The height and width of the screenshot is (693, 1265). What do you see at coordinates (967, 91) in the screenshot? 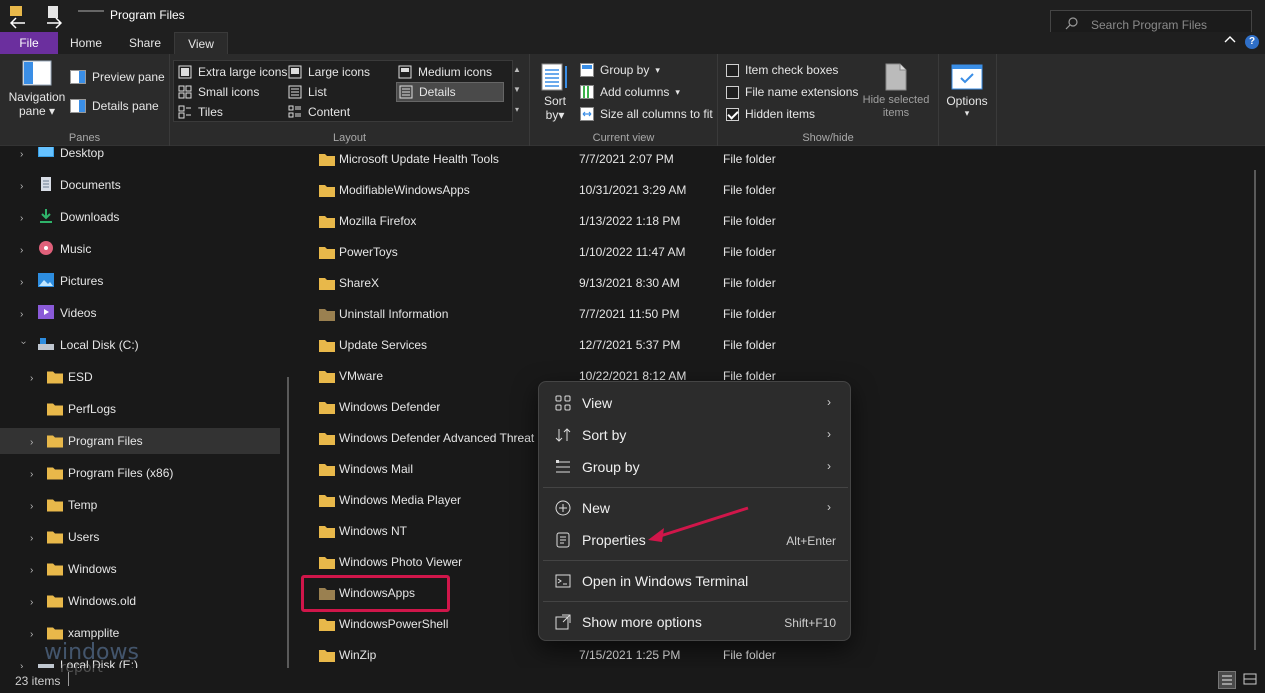
I see `options-button: Options ▾` at bounding box center [967, 91].